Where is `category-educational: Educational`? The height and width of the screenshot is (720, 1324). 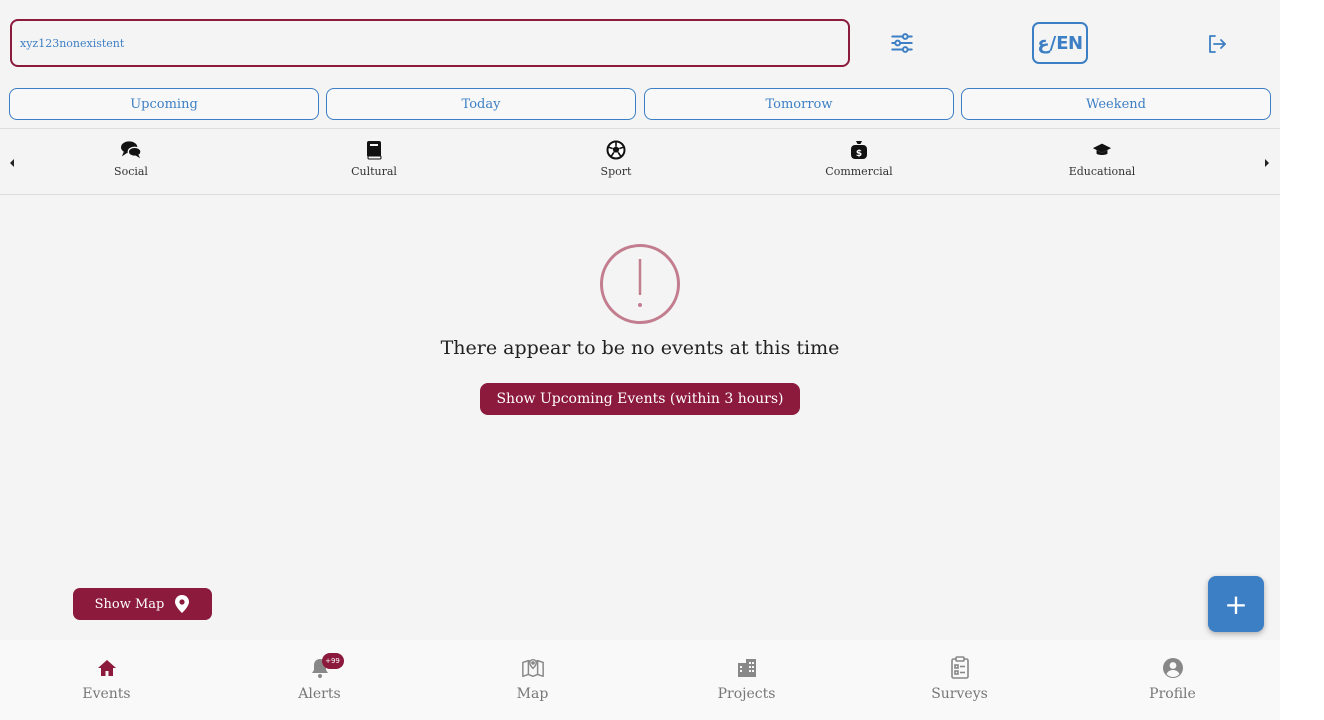 category-educational: Educational is located at coordinates (1102, 163).